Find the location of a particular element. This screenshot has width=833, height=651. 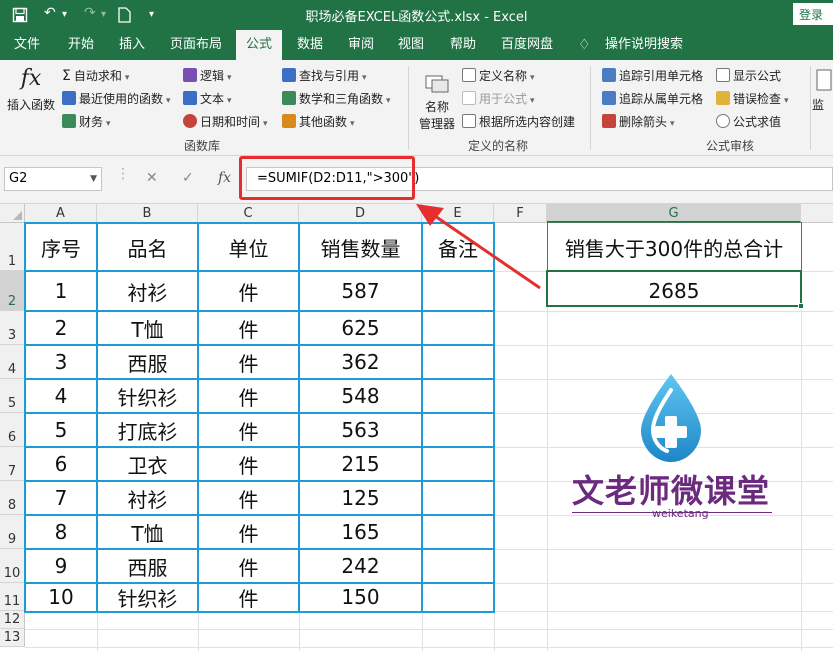

lookup-button: 查找与引用 ▾ is located at coordinates (324, 76).